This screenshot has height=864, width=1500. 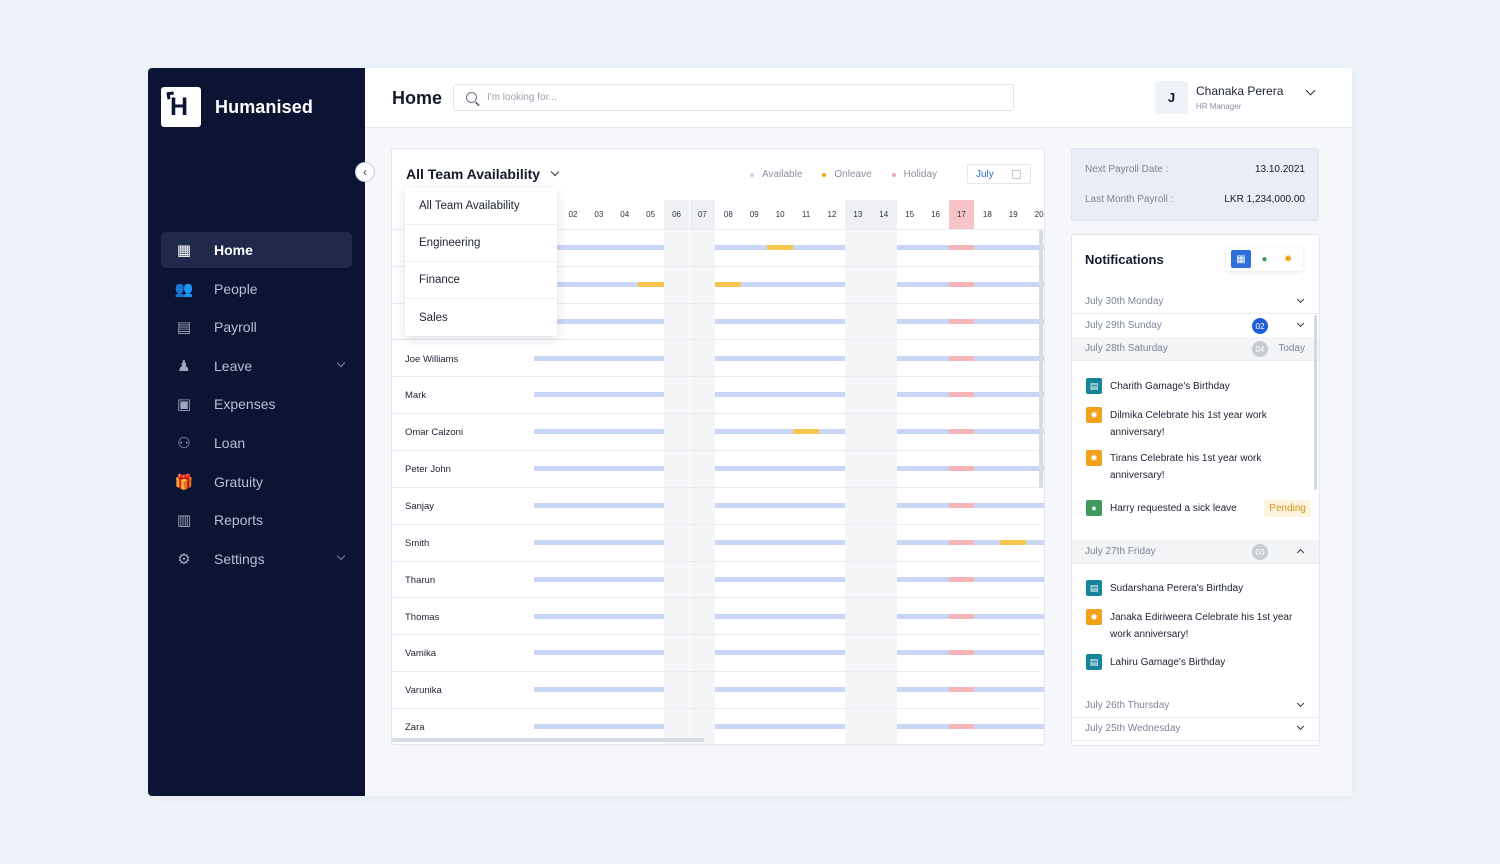 I want to click on collapse-sidebar-button: ‹, so click(x=365, y=172).